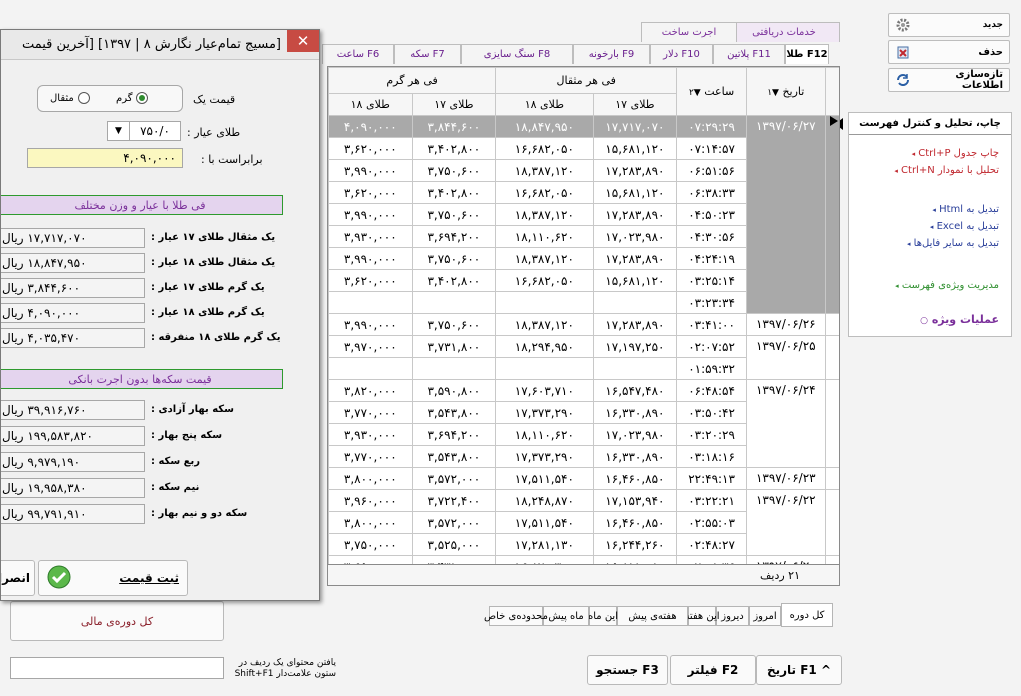 The width and height of the screenshot is (1021, 696). I want to click on tab-watch: ساعت F6, so click(358, 54).